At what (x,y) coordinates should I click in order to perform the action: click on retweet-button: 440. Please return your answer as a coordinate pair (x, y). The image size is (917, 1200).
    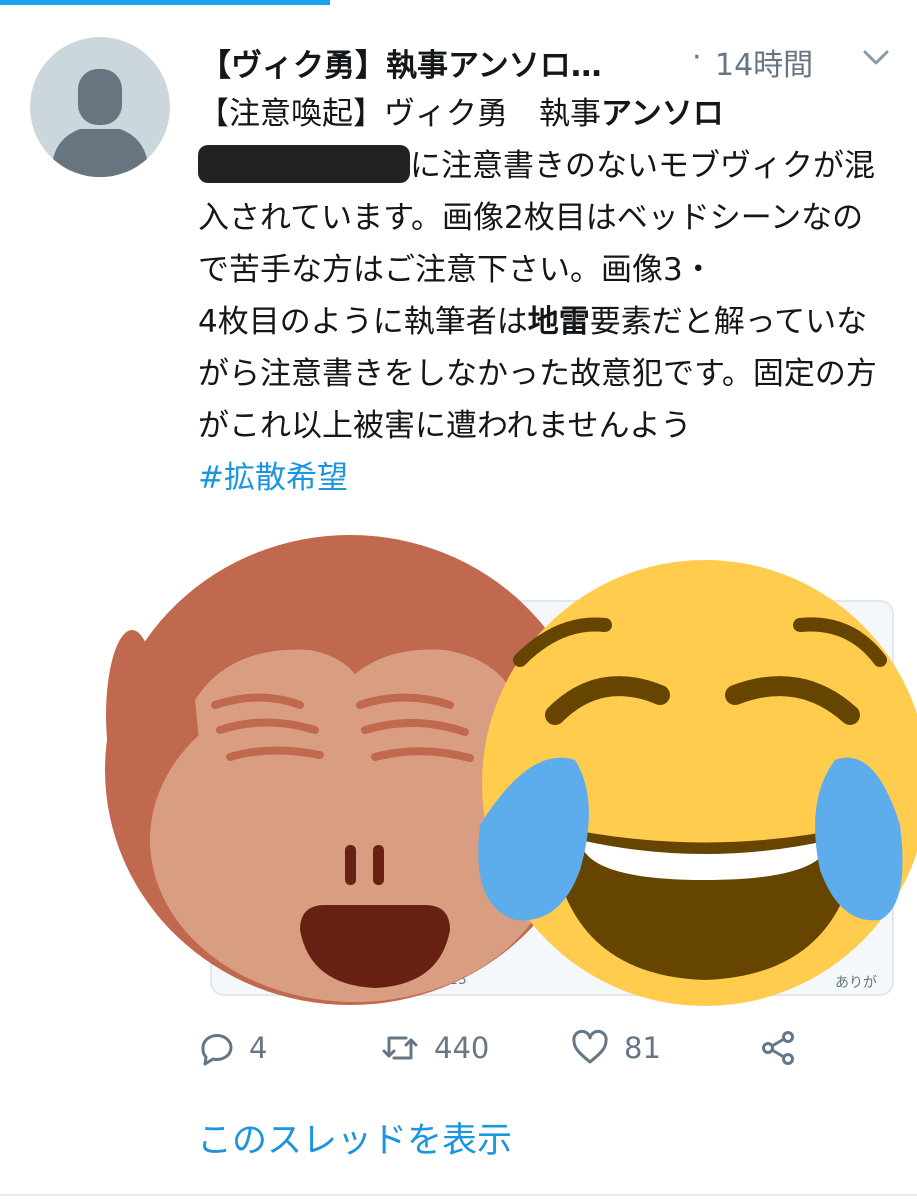
    Looking at the image, I should click on (434, 1048).